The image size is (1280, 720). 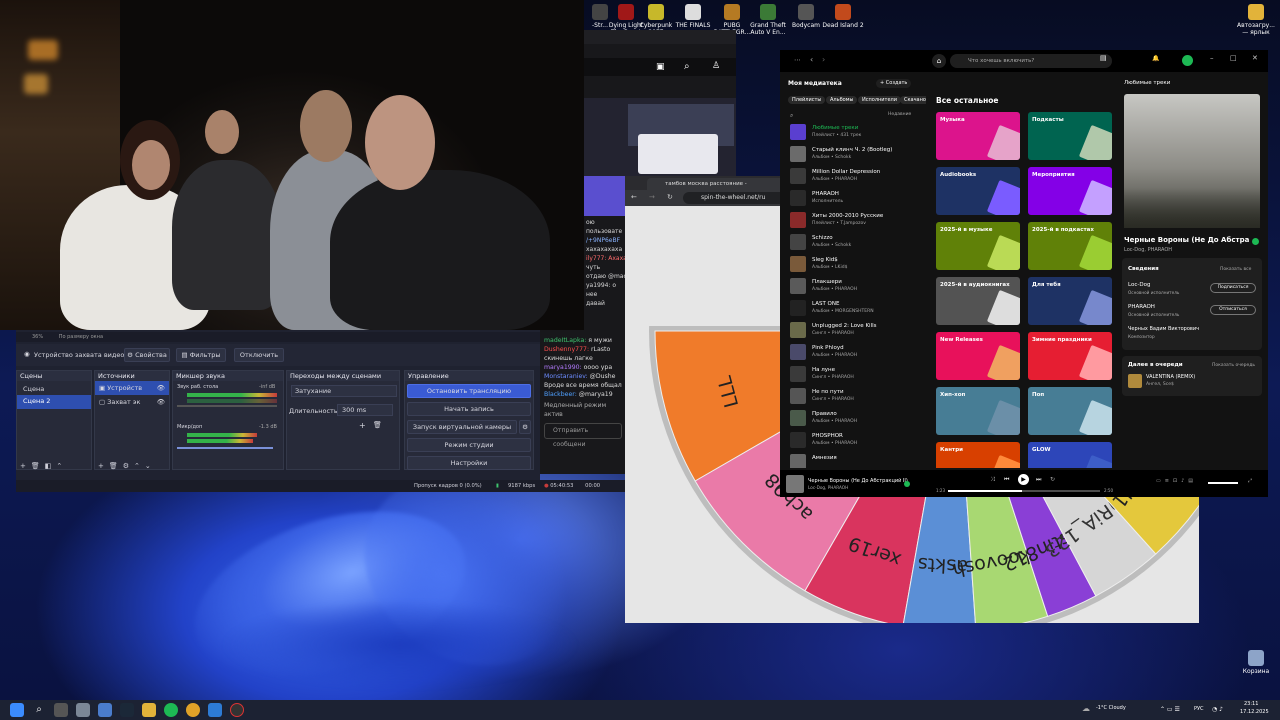 I want to click on library-item: Schizzo Альбом • Schokk, so click(x=856, y=242).